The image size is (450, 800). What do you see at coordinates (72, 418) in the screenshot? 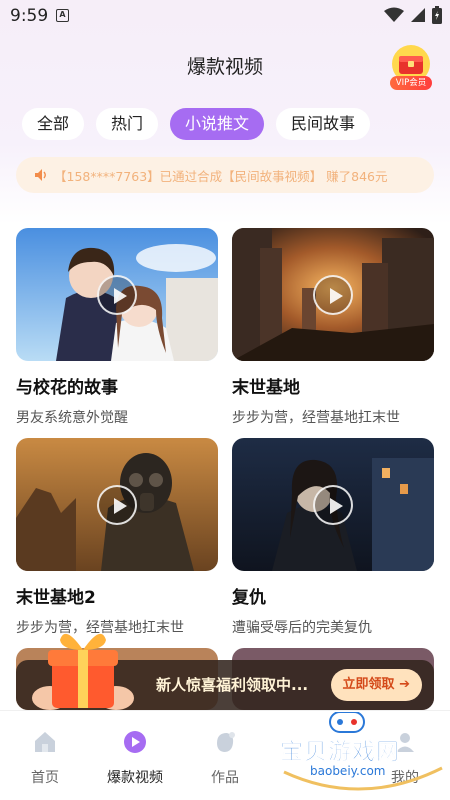
I see `card-subtitle: 男友系统意外觉醒` at bounding box center [72, 418].